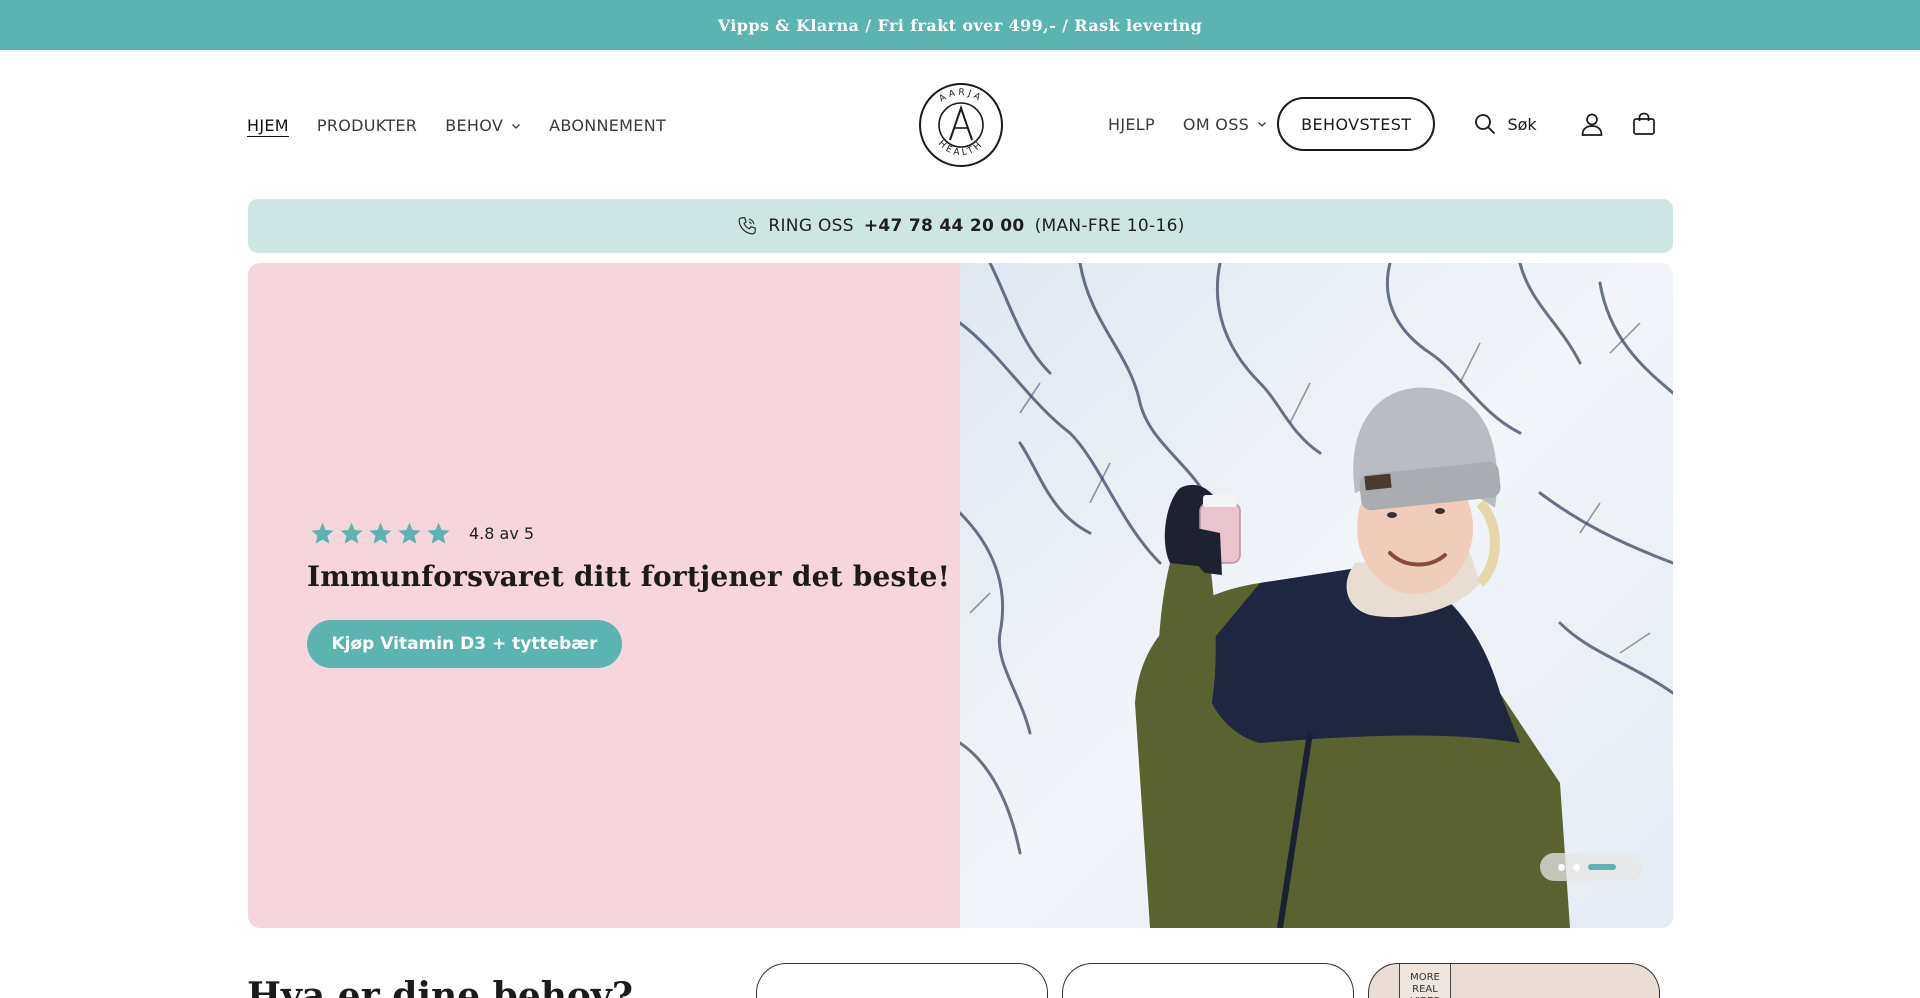 The height and width of the screenshot is (998, 1920). What do you see at coordinates (1425, 981) in the screenshot?
I see `card-tag: MORE REAL VIBES` at bounding box center [1425, 981].